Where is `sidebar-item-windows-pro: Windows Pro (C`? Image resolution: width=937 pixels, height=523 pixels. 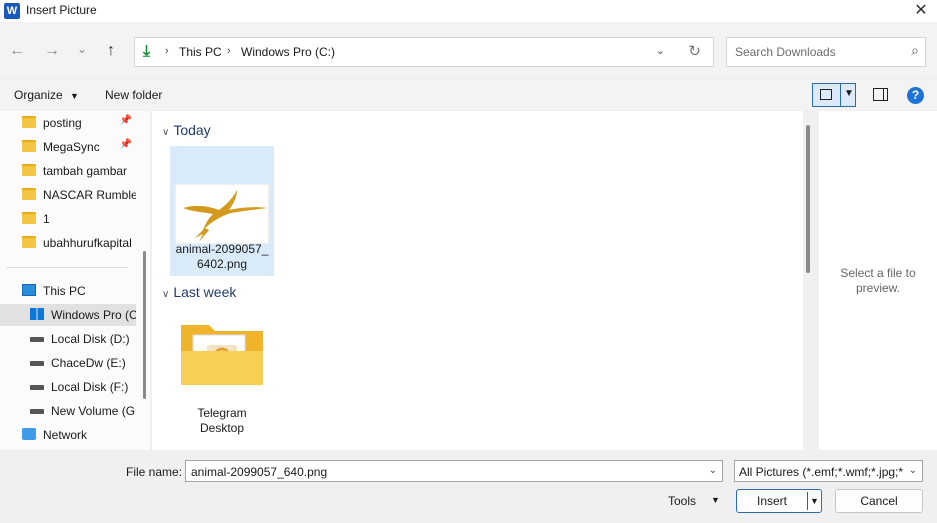
sidebar-item-windows-pro: Windows Pro (C is located at coordinates (68, 315).